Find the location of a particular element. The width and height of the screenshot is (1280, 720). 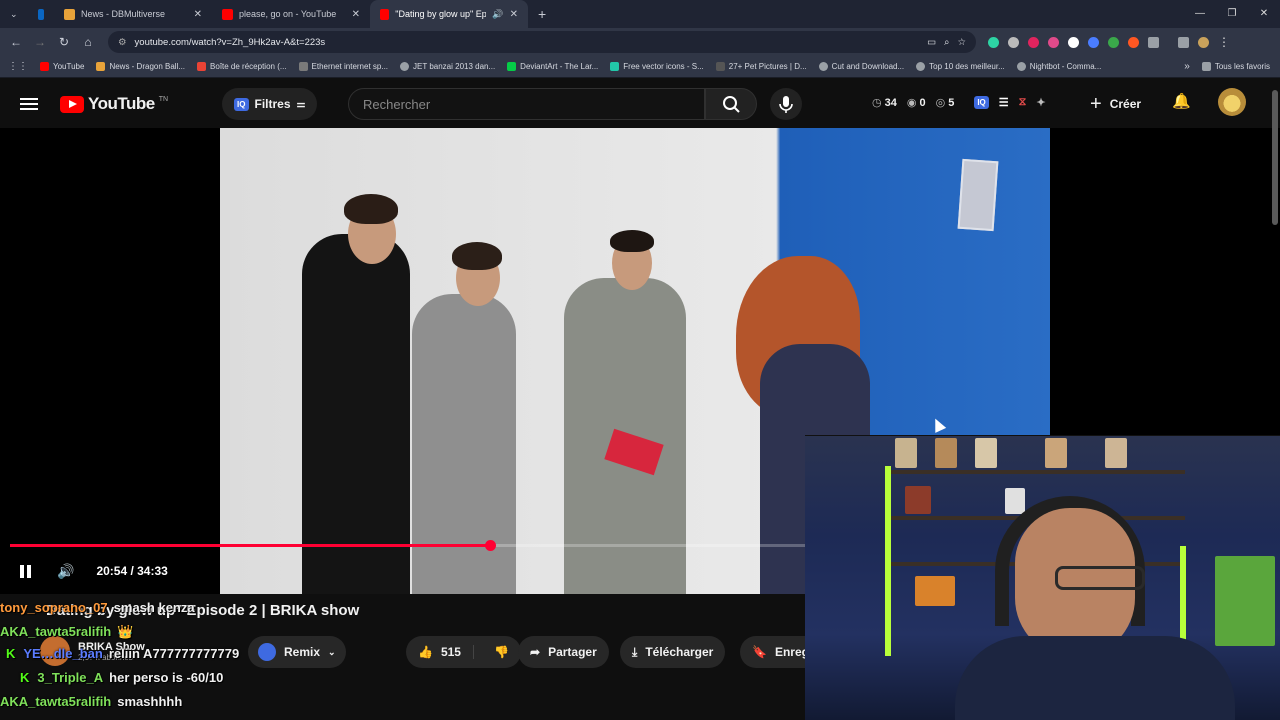

tab-dbmultiverse: News - DBMultiverse ✕ is located at coordinates (133, 14).